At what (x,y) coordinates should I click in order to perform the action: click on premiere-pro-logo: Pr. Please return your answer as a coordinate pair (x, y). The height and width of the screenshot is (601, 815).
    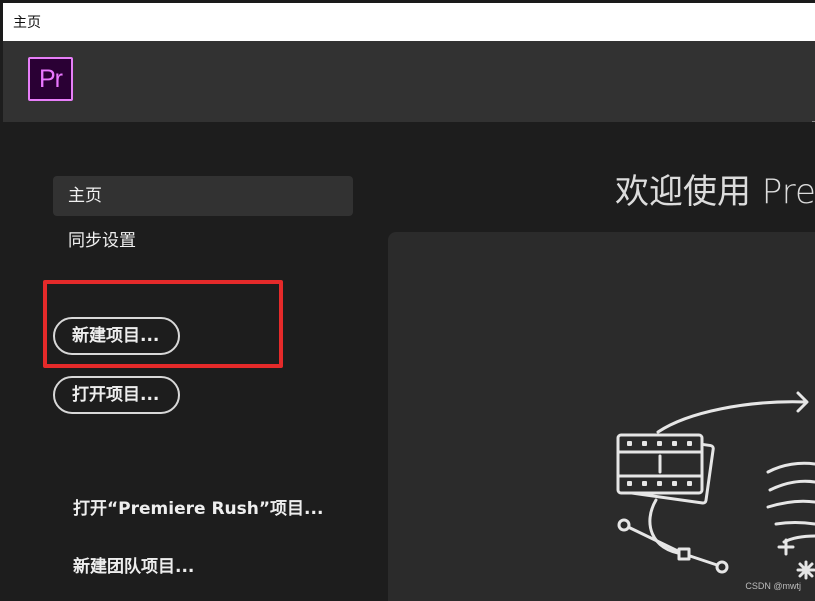
    Looking at the image, I should click on (50, 79).